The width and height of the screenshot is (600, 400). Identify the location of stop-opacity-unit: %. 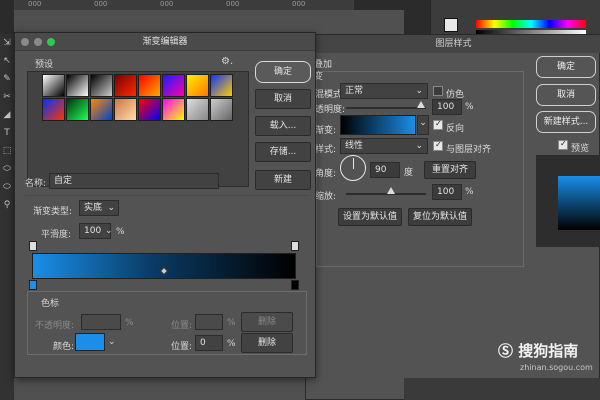
(129, 323).